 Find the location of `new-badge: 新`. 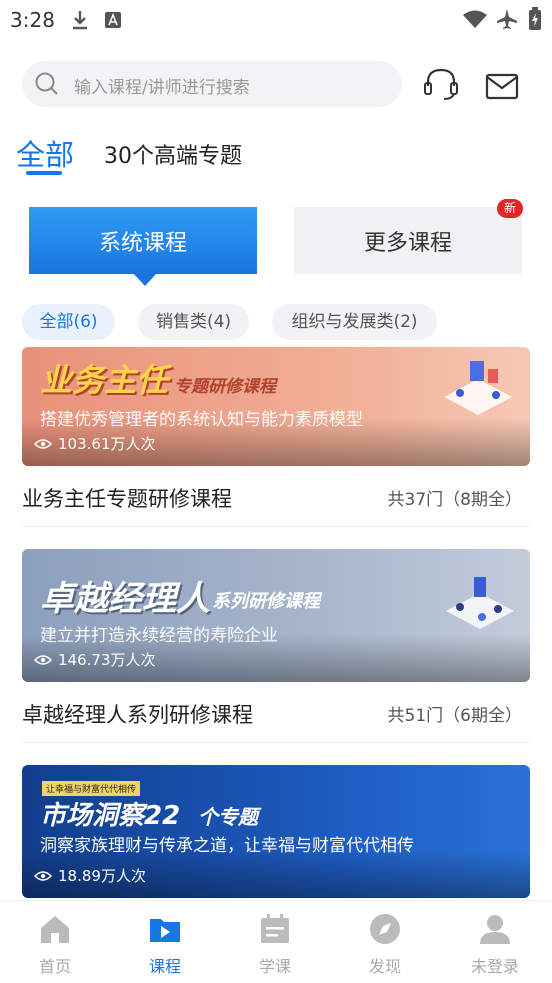

new-badge: 新 is located at coordinates (510, 208).